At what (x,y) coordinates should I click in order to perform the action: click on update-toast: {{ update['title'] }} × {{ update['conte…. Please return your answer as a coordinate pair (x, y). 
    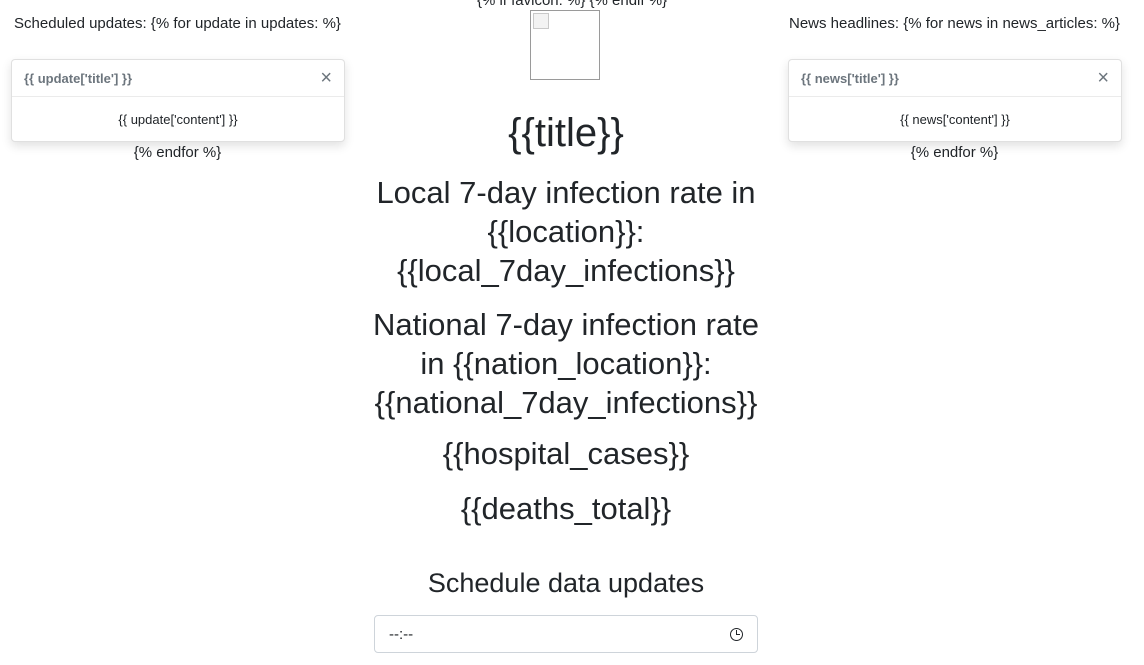
    Looking at the image, I should click on (178, 100).